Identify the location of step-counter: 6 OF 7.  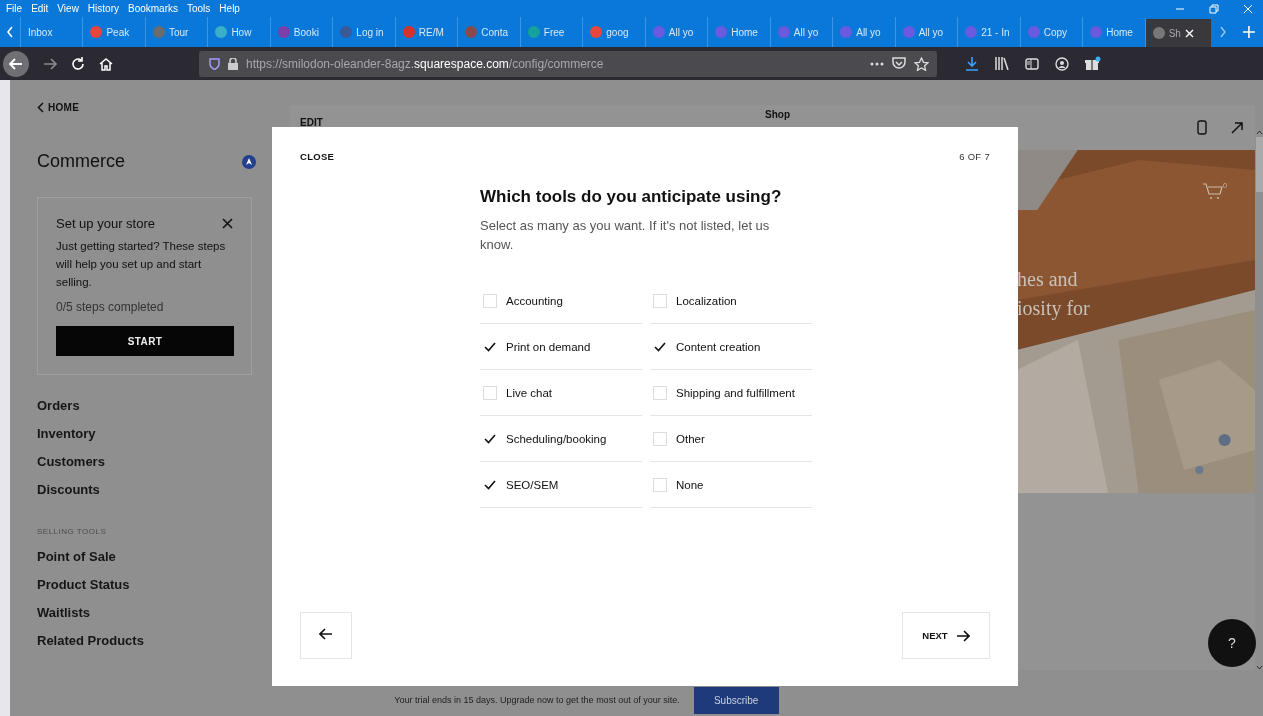
(974, 156).